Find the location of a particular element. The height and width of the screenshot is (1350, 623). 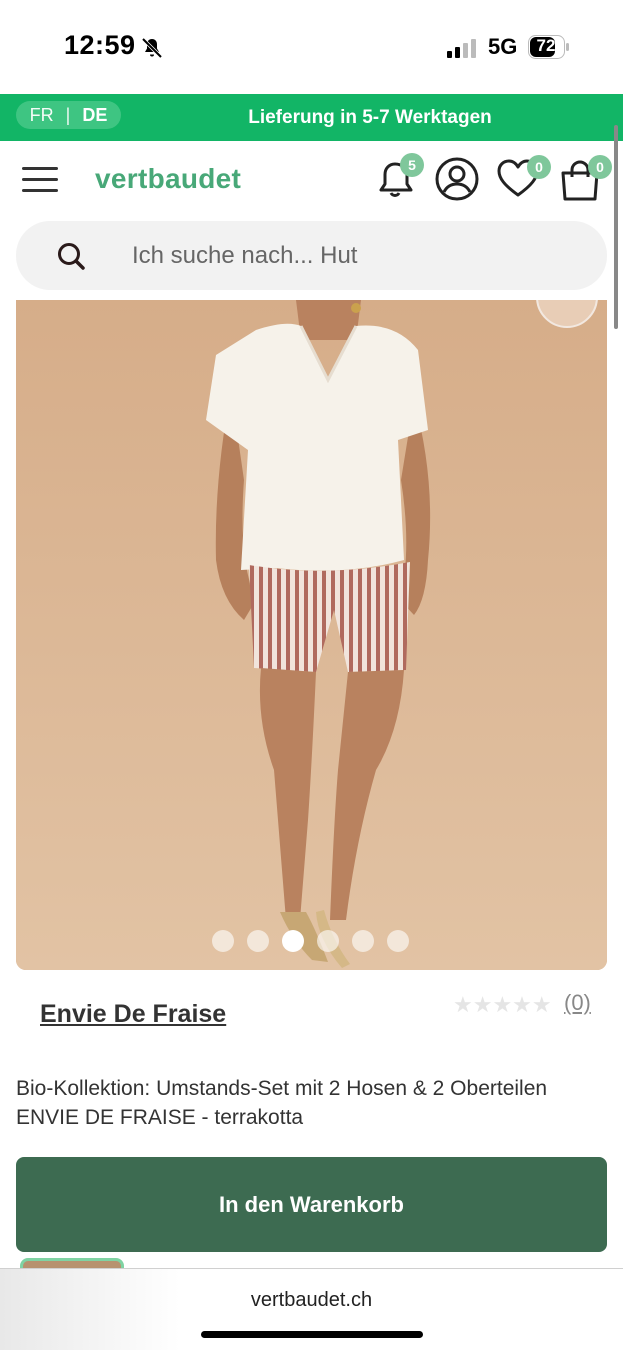

status-bar: 12:59 5G 72 is located at coordinates (311, 47).